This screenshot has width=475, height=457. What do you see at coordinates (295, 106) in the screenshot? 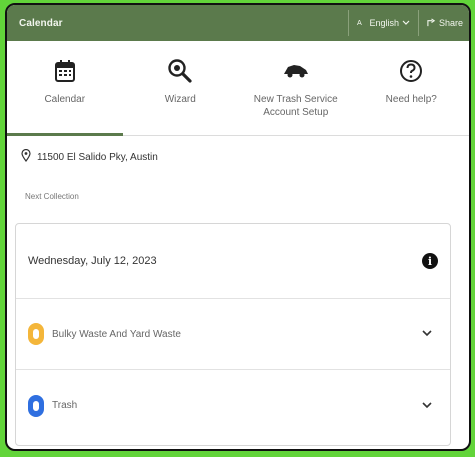
I see `tab-label: New Trash Service Account Setup` at bounding box center [295, 106].